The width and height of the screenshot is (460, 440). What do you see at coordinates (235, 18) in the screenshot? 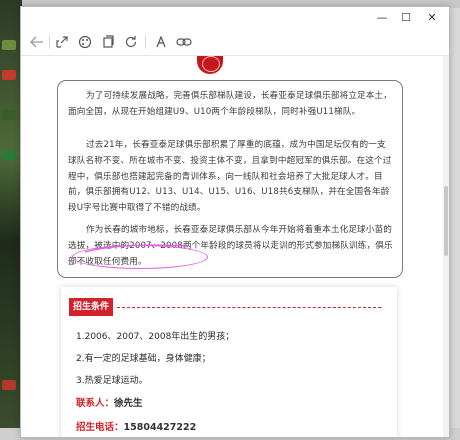
I see `title-bar: — ☐ ✕` at bounding box center [235, 18].